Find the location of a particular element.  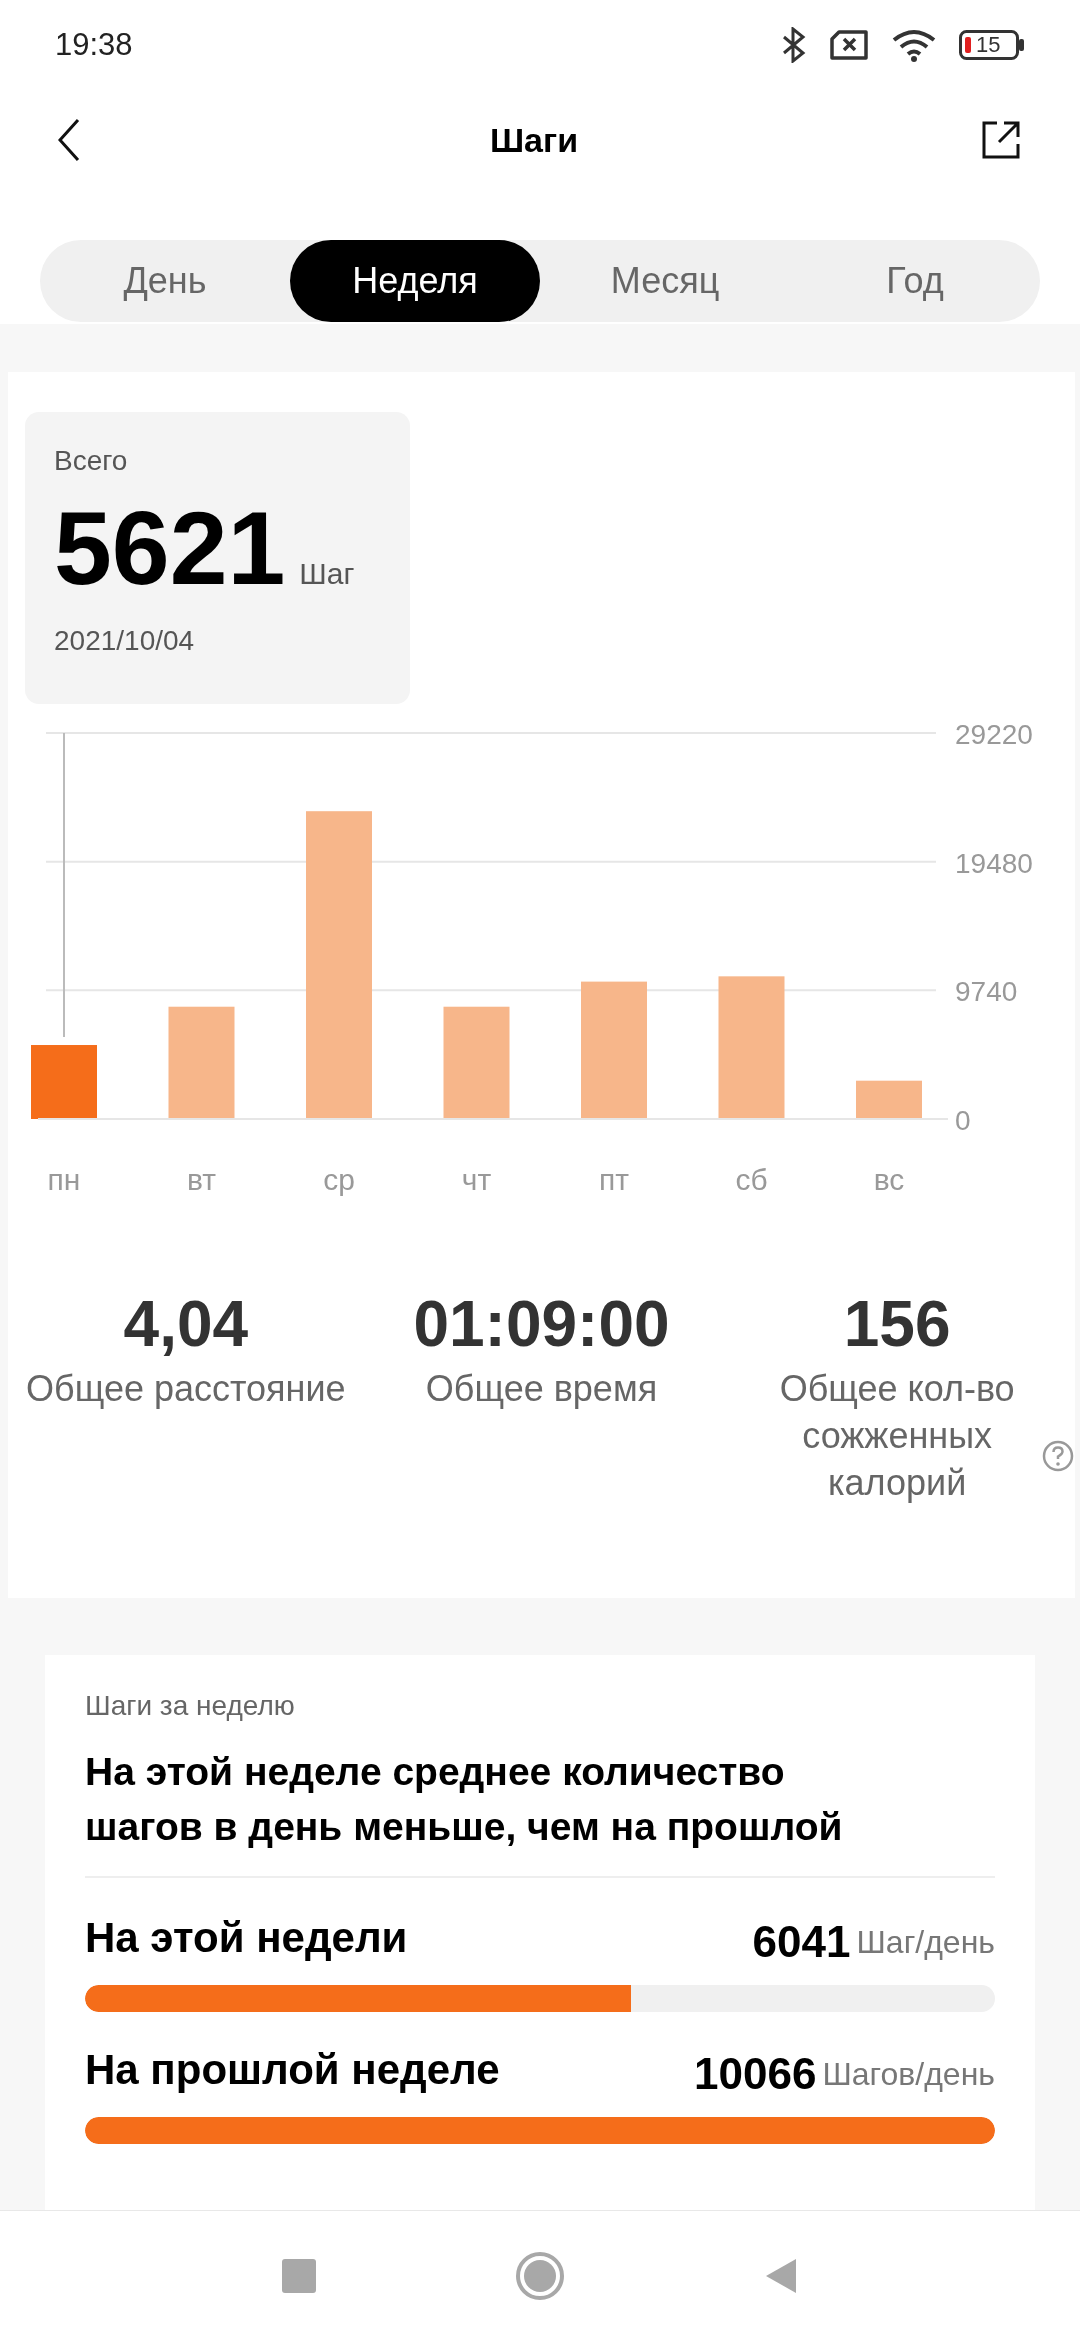

battery-icon is located at coordinates (992, 45).